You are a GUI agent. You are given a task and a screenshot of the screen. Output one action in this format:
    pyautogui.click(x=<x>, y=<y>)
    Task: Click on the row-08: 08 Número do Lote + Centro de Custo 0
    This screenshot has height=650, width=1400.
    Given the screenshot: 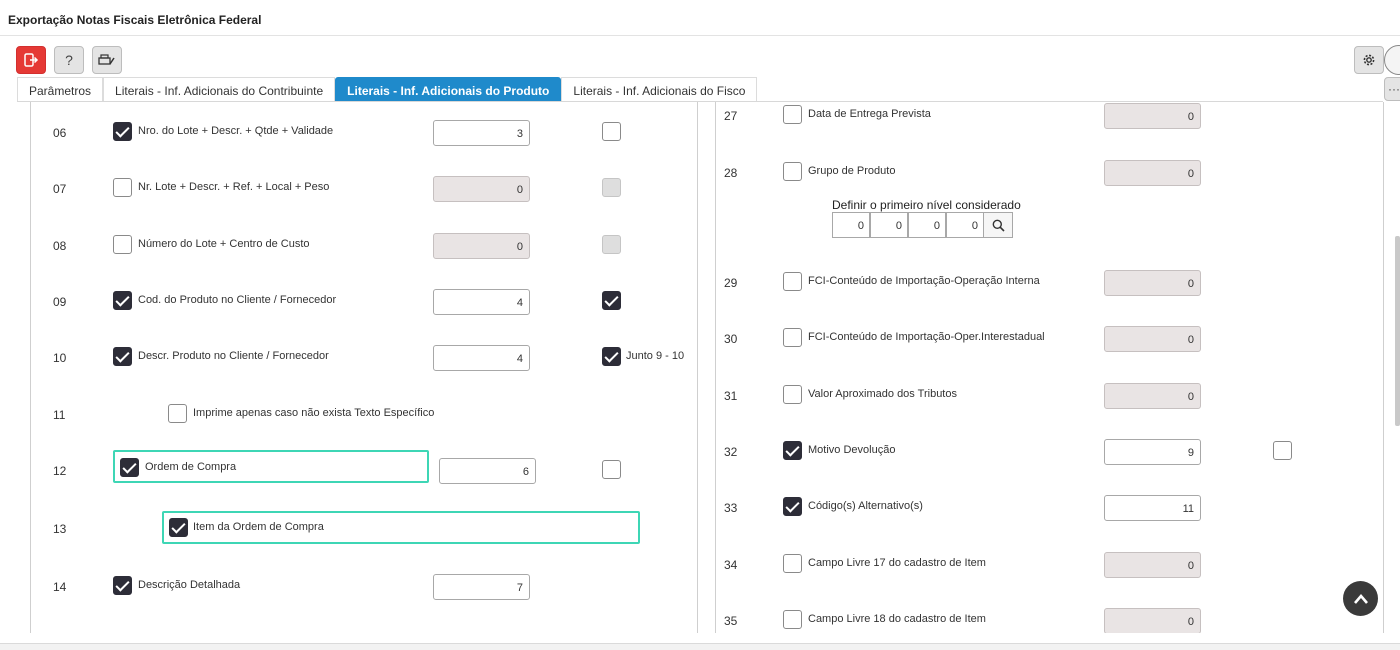 What is the action you would take?
    pyautogui.click(x=364, y=246)
    